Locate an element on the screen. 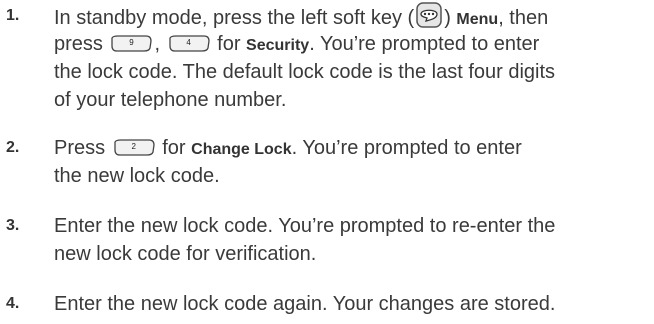 The width and height of the screenshot is (654, 324). text-run: press is located at coordinates (81, 44).